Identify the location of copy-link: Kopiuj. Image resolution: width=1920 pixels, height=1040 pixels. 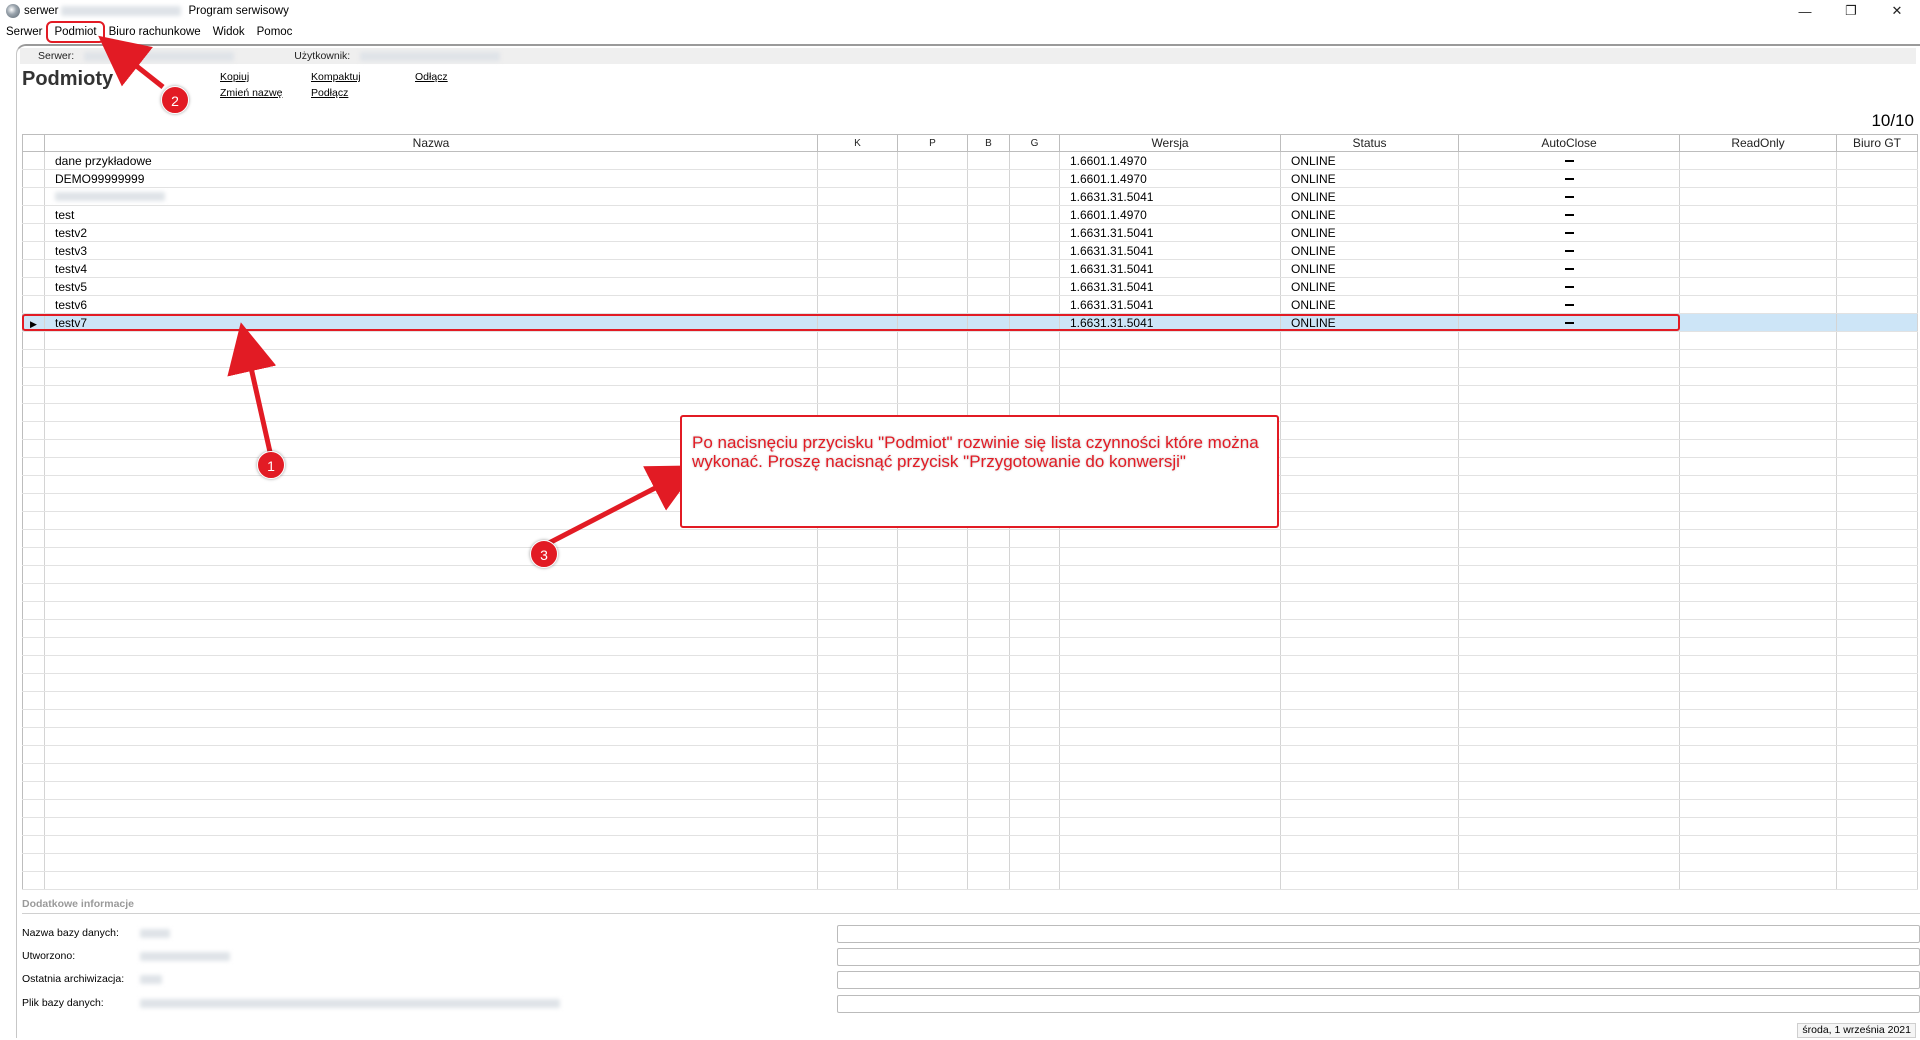
(234, 77).